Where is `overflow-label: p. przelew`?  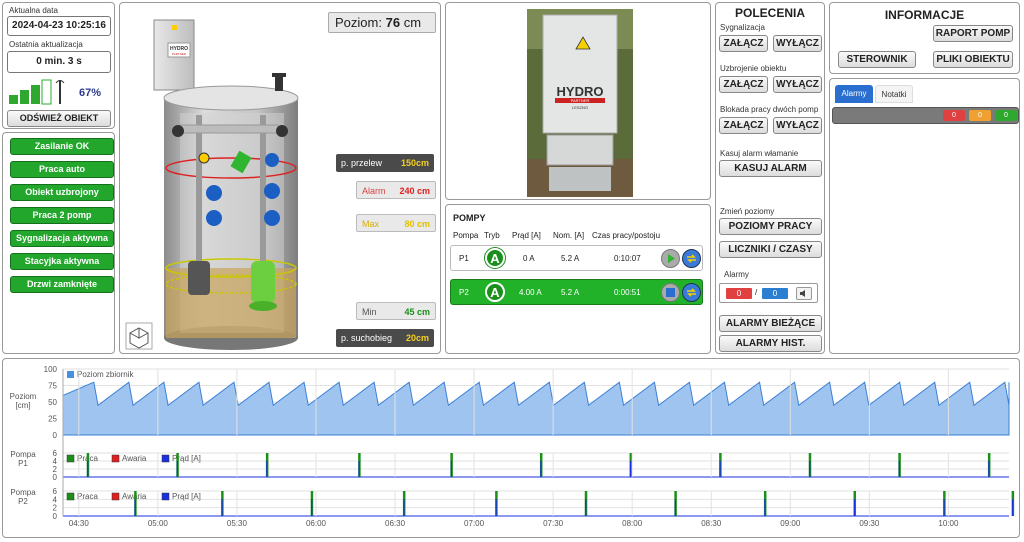 overflow-label: p. przelew is located at coordinates (362, 163).